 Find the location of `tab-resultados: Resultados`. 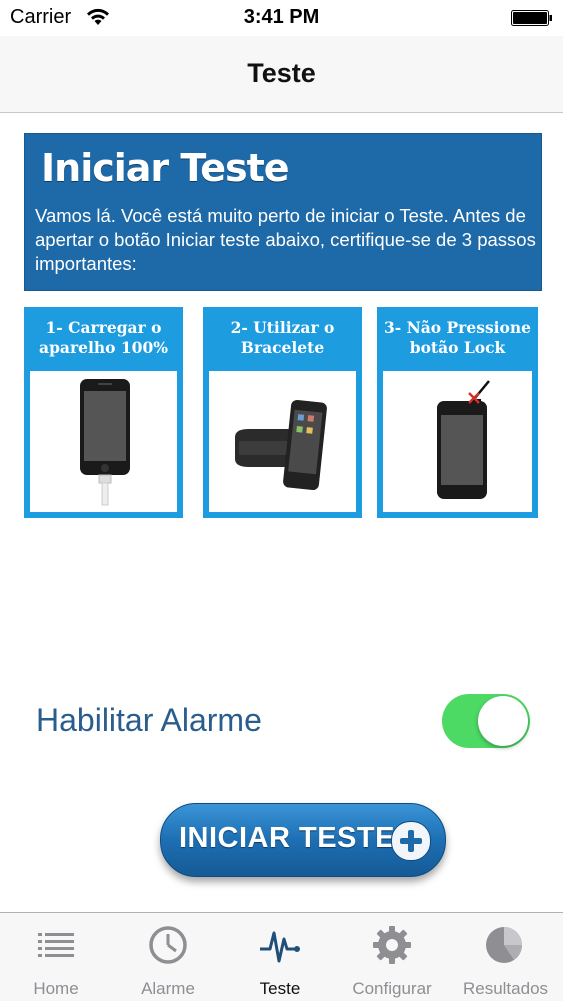

tab-resultados: Resultados is located at coordinates (505, 957).